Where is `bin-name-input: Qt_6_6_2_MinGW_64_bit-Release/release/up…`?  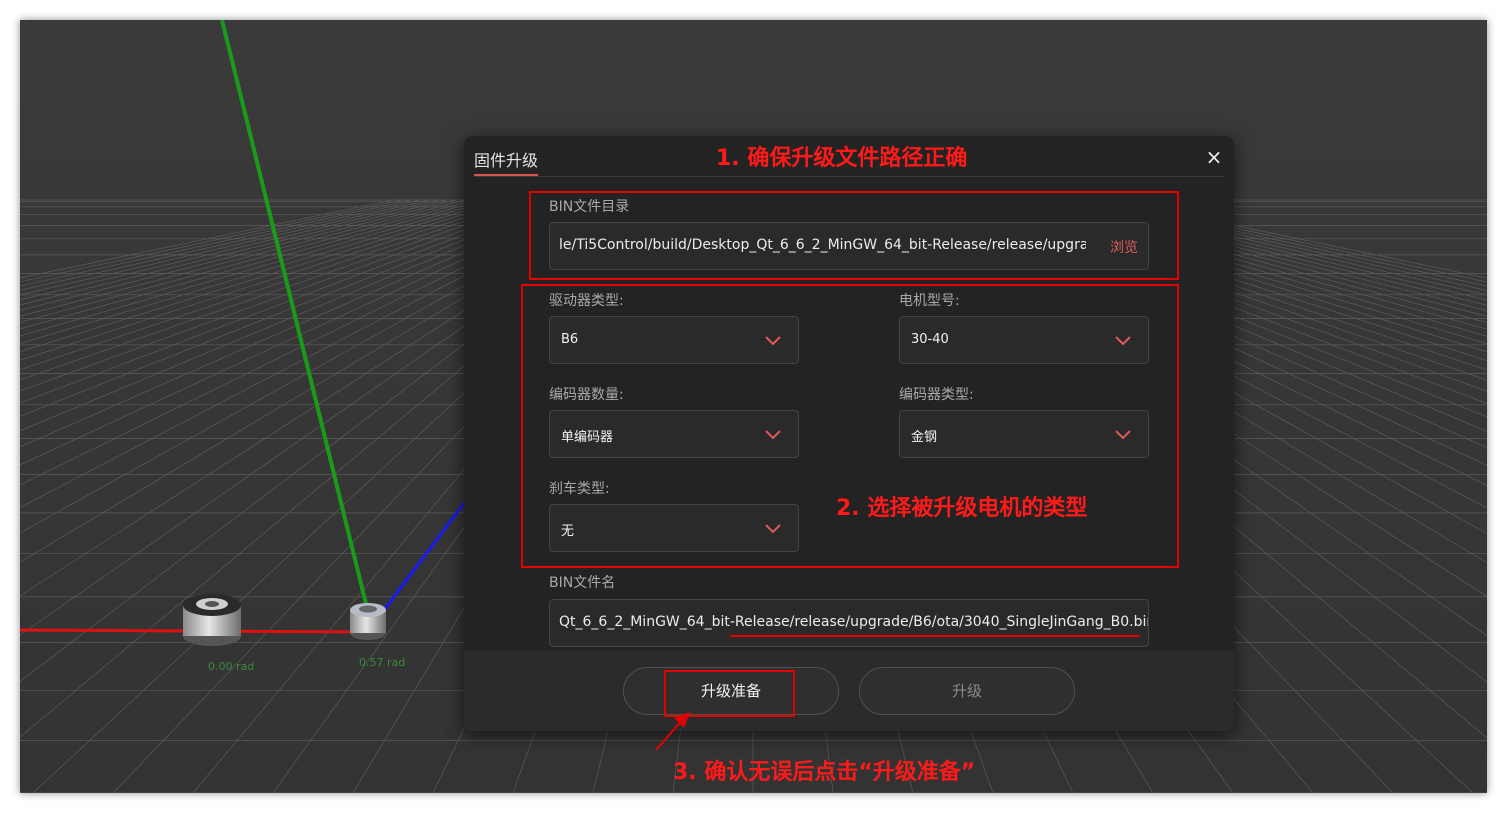 bin-name-input: Qt_6_6_2_MinGW_64_bit-Release/release/up… is located at coordinates (849, 623).